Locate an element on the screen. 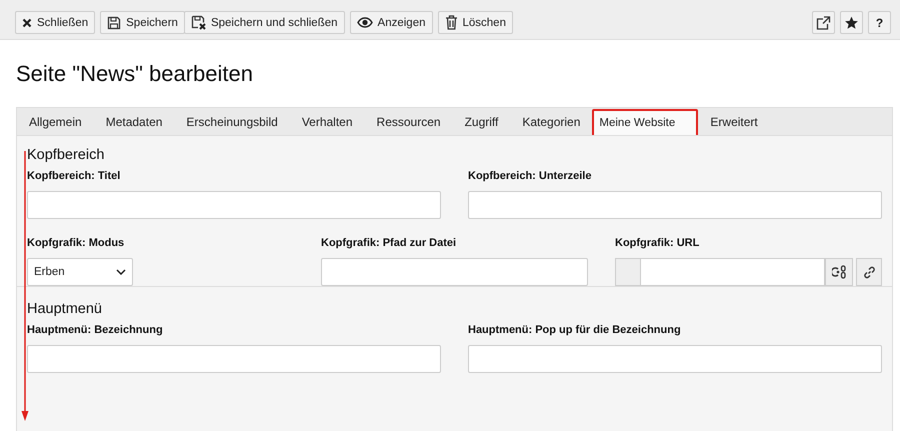 The image size is (900, 431). tab: Erweitert is located at coordinates (734, 121).